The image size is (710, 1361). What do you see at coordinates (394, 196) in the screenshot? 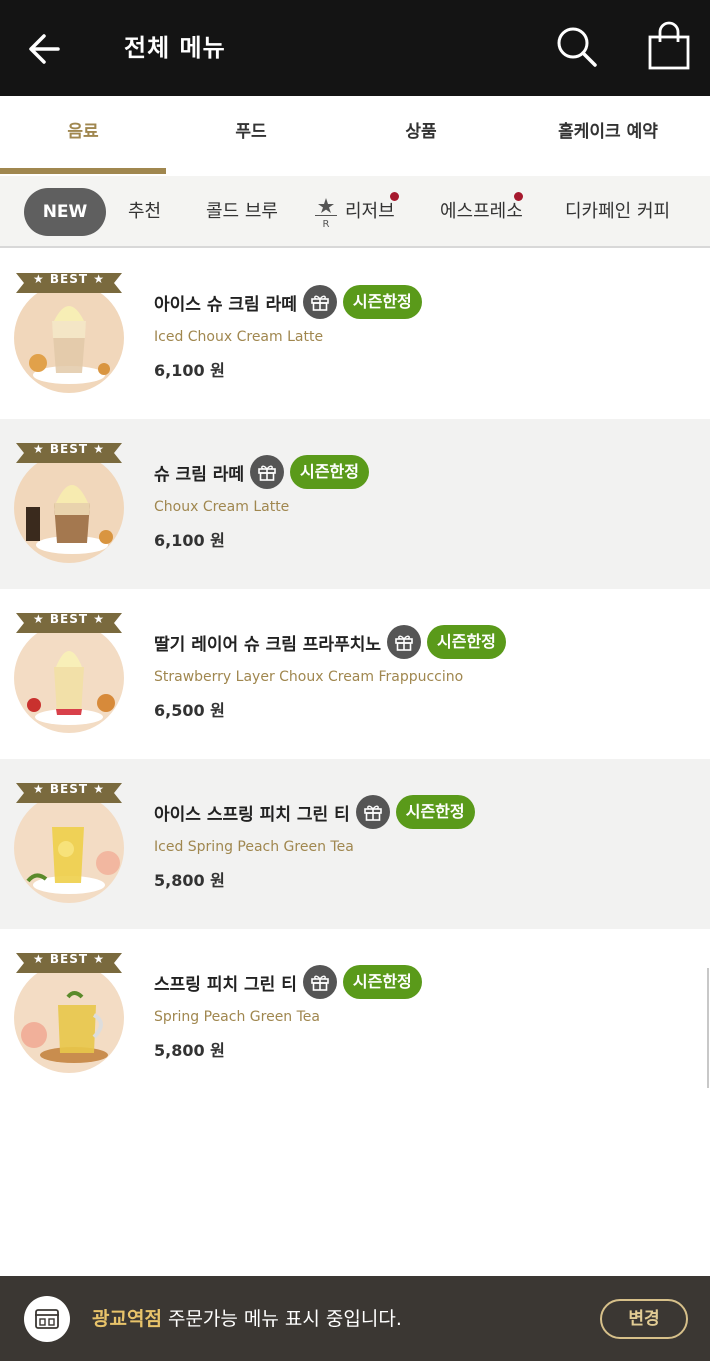
I see `reserve-new-dot` at bounding box center [394, 196].